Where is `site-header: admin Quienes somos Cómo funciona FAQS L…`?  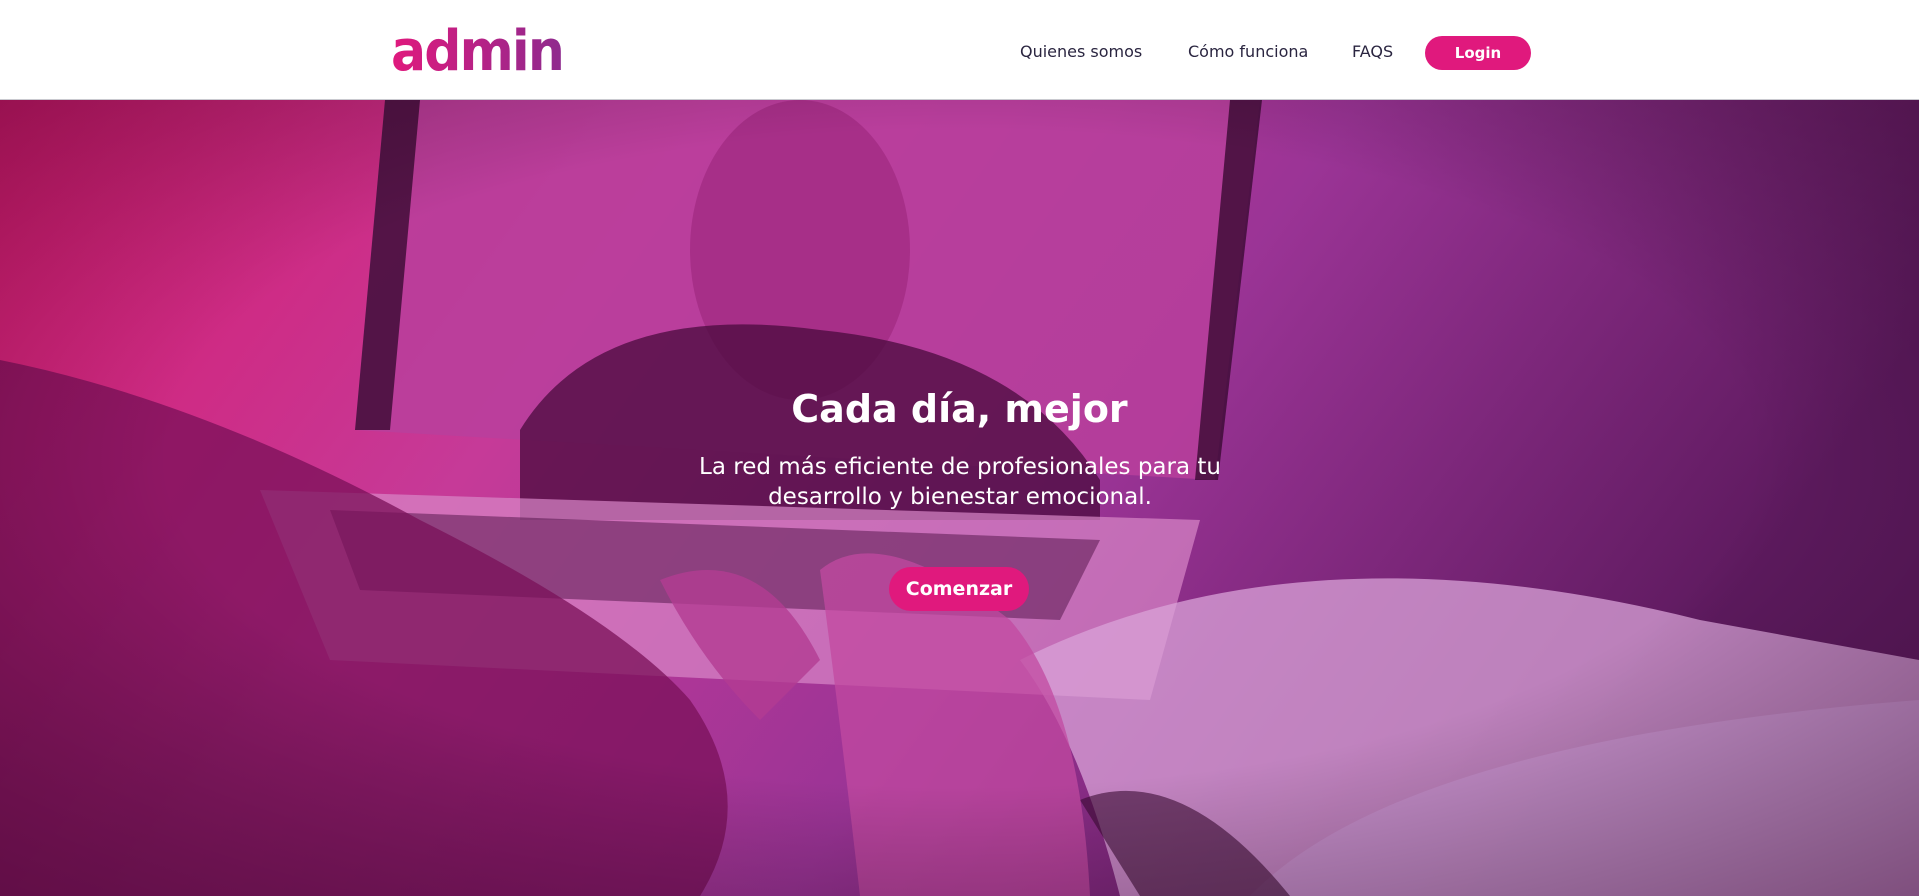 site-header: admin Quienes somos Cómo funciona FAQS L… is located at coordinates (959, 50).